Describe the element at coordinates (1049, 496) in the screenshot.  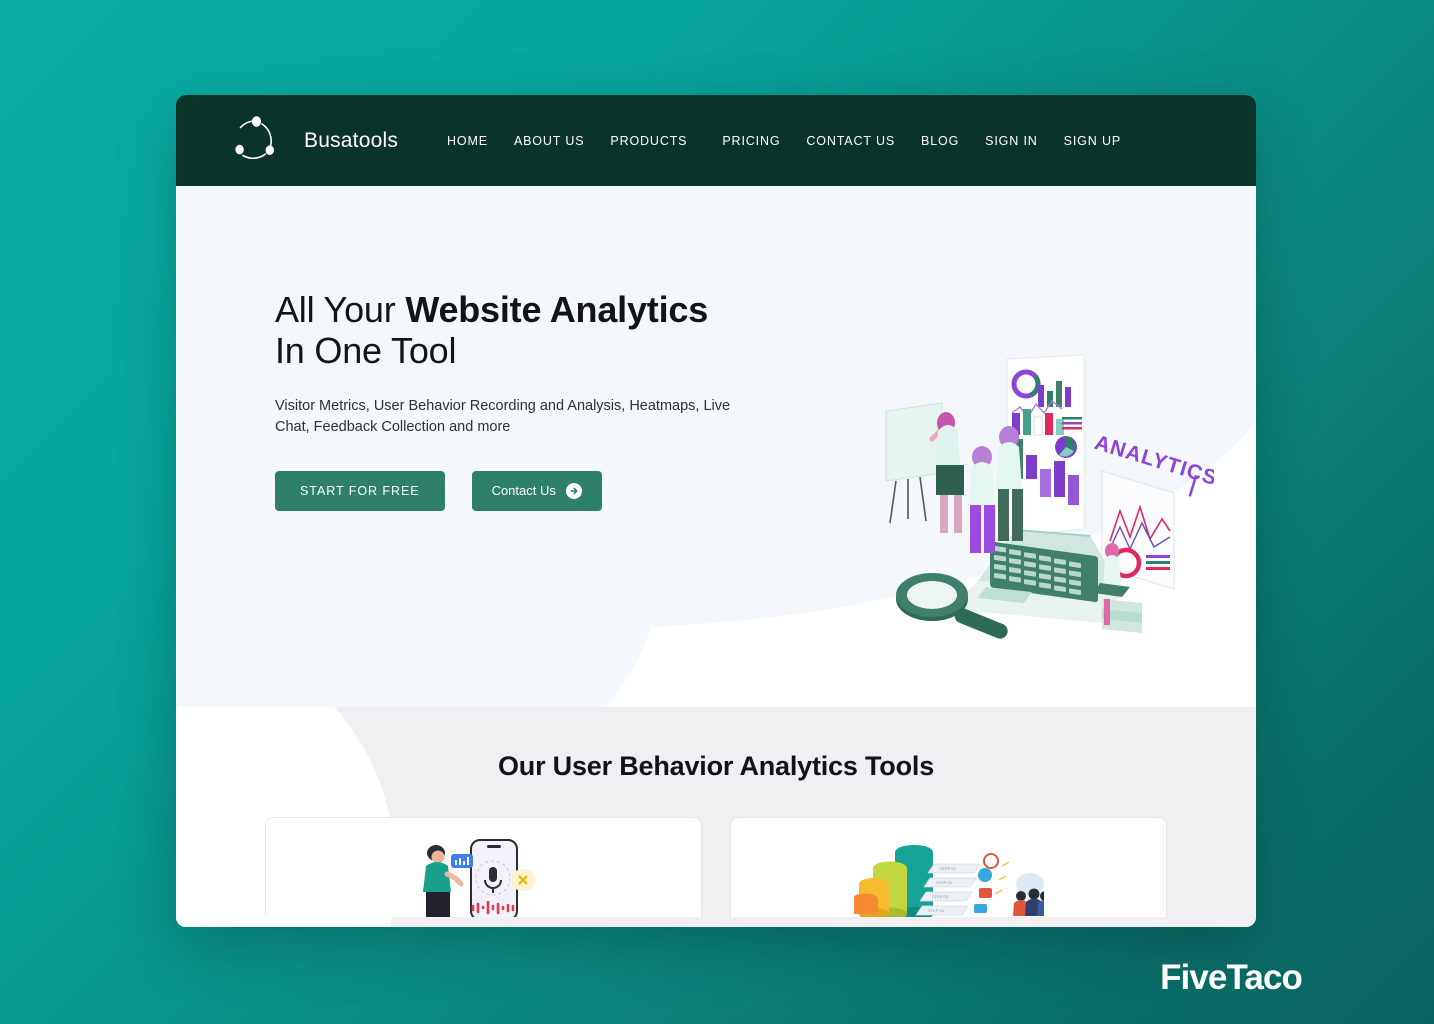
I see `analytics-dashboard-illustration: ANALYTICS` at that location.